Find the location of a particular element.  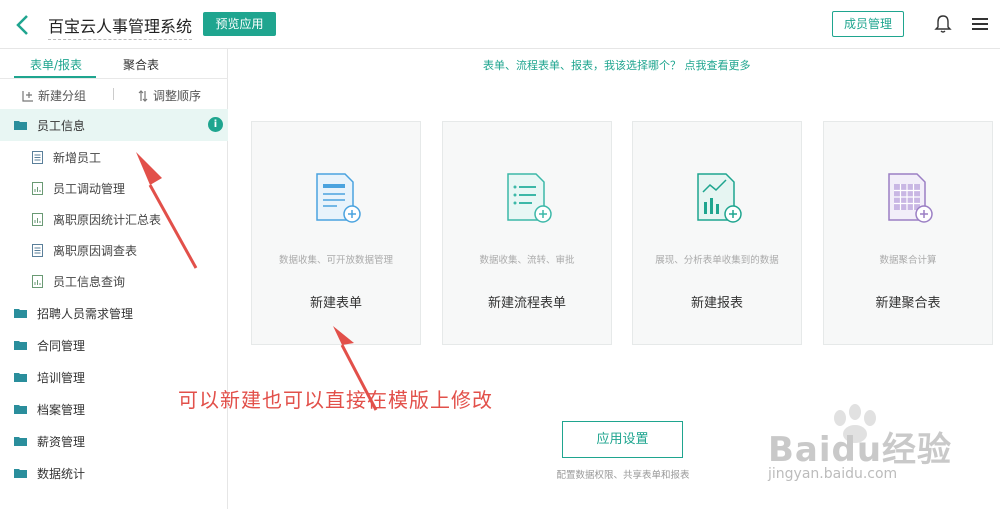

new-form-icon is located at coordinates (338, 198).